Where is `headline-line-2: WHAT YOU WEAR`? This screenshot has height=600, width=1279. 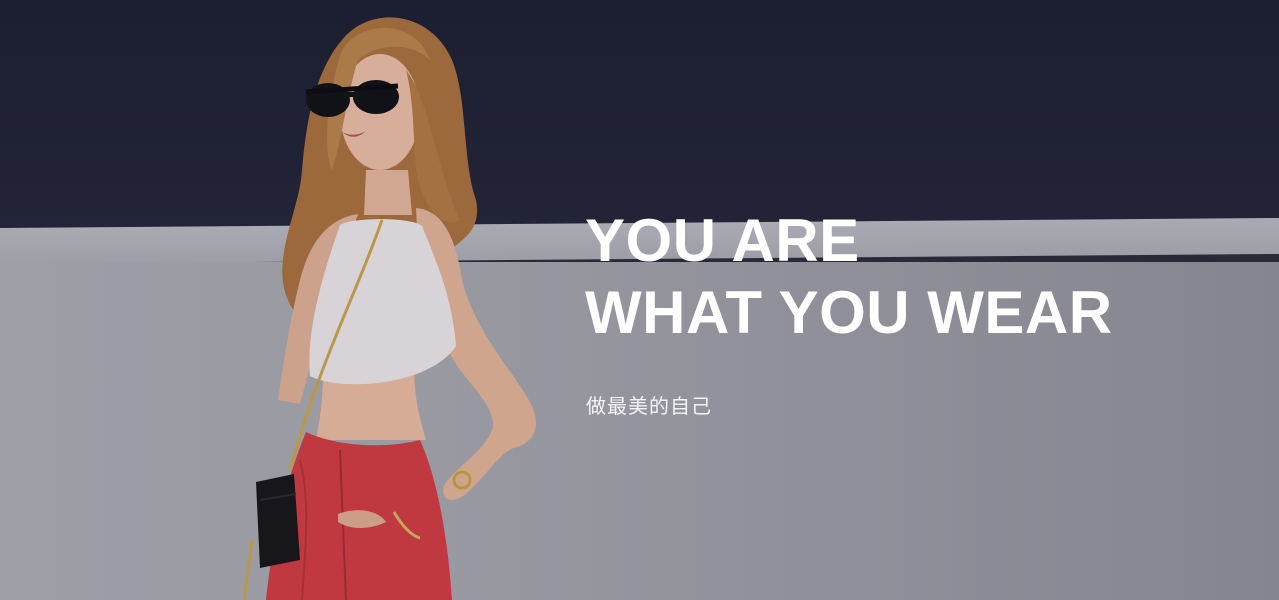
headline-line-2: WHAT YOU WEAR is located at coordinates (849, 312).